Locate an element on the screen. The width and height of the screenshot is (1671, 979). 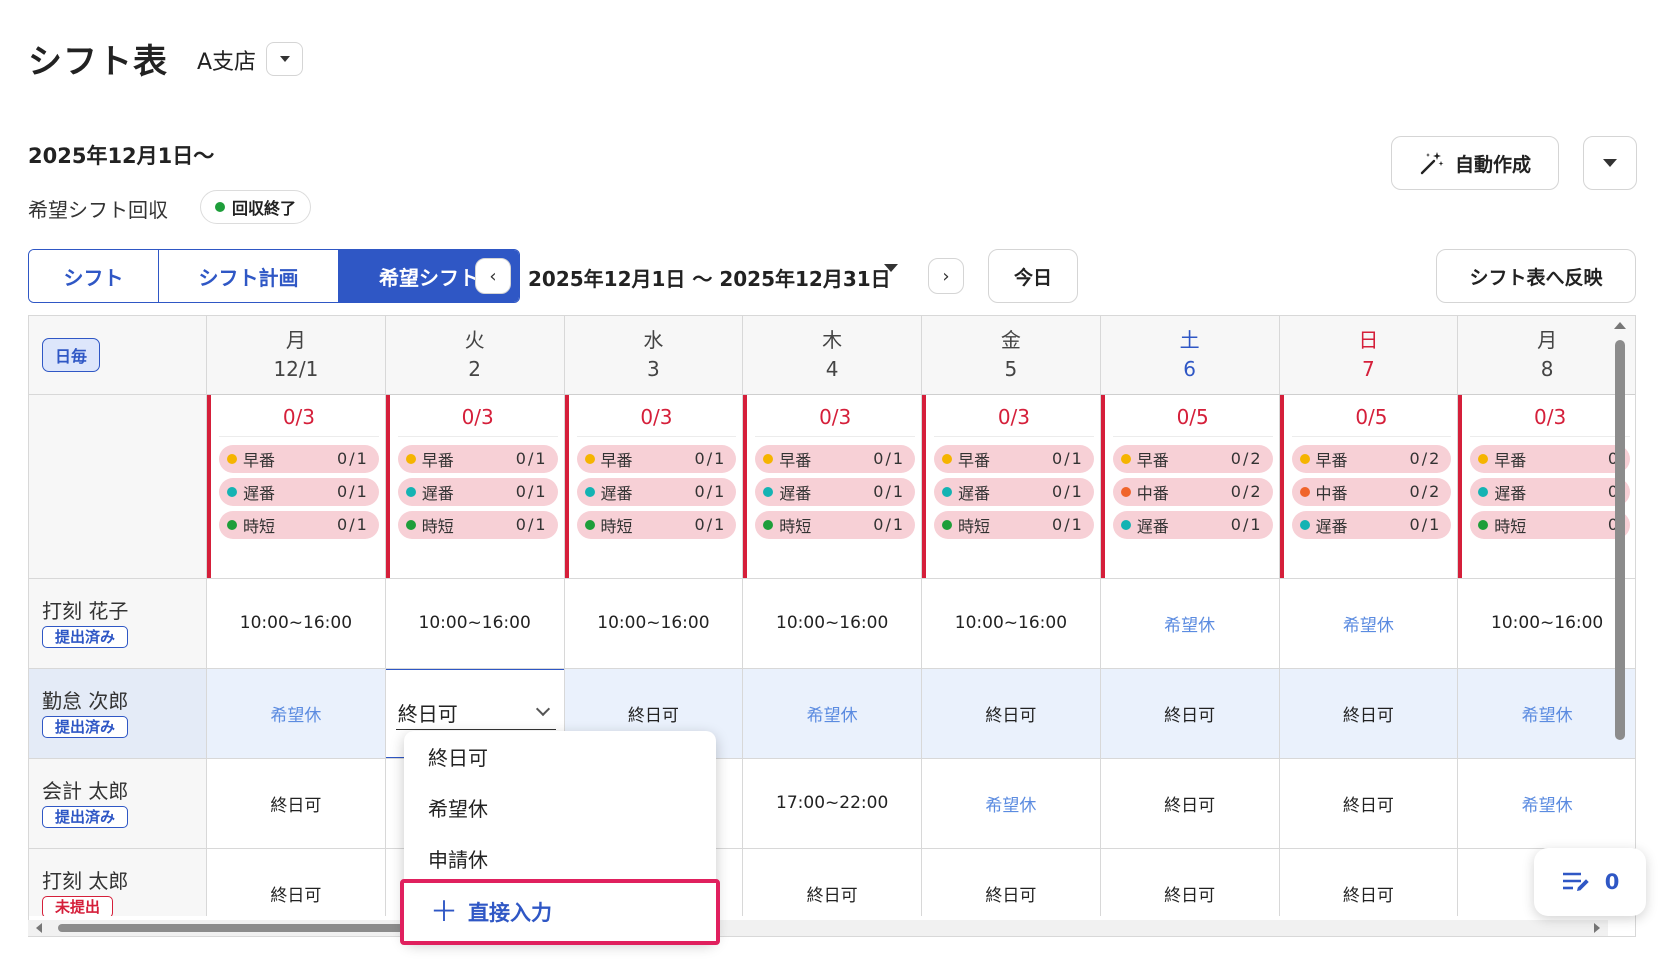
next-range-button: › is located at coordinates (946, 276).